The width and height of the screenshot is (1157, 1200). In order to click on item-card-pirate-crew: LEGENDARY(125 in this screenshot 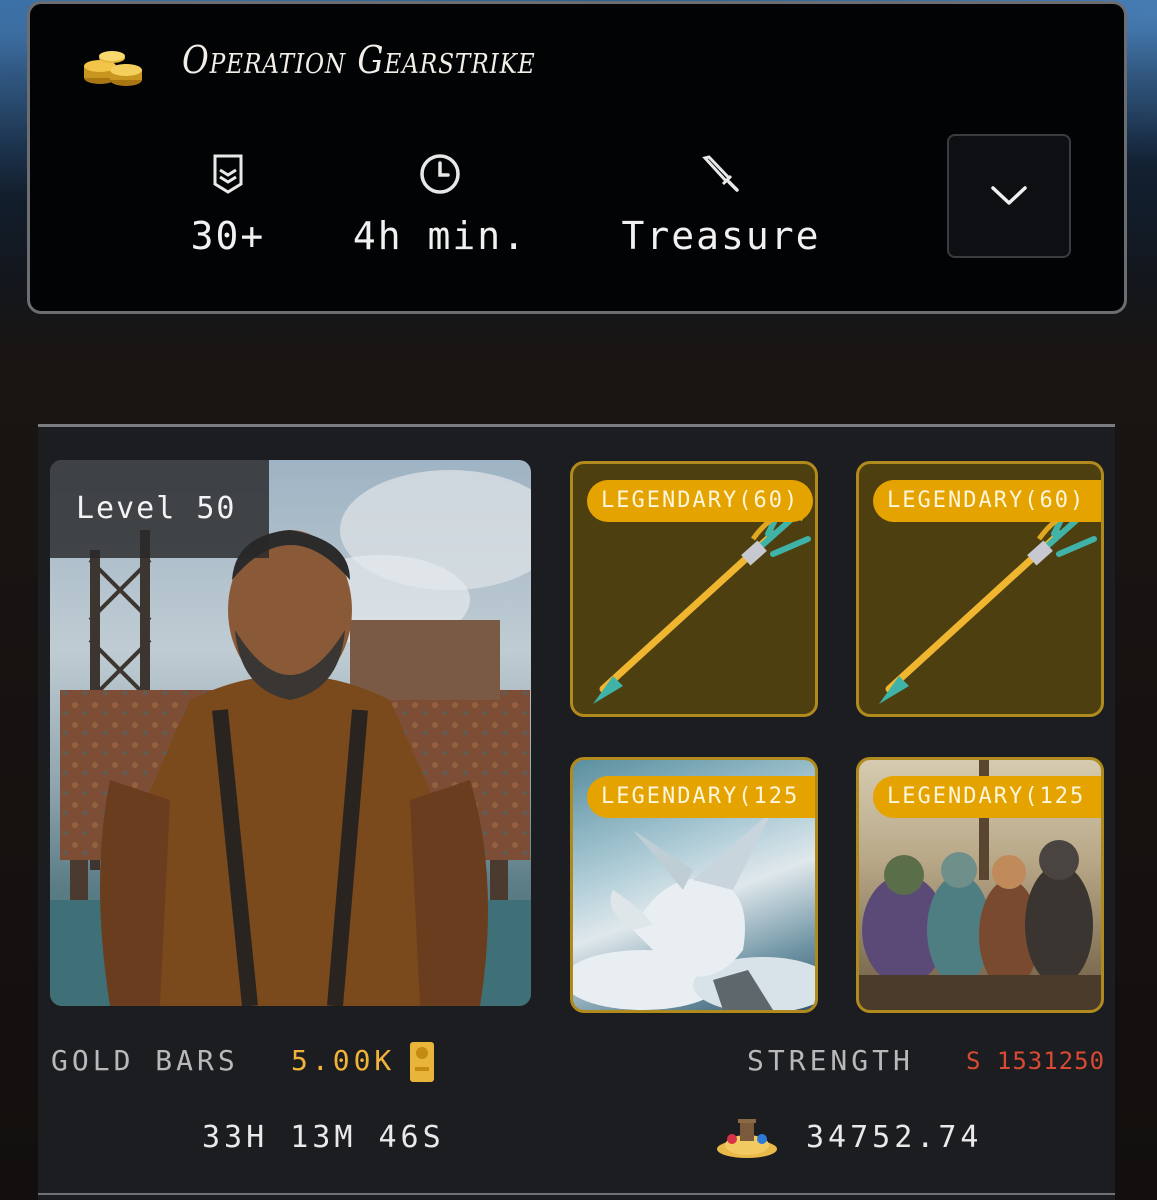, I will do `click(980, 885)`.